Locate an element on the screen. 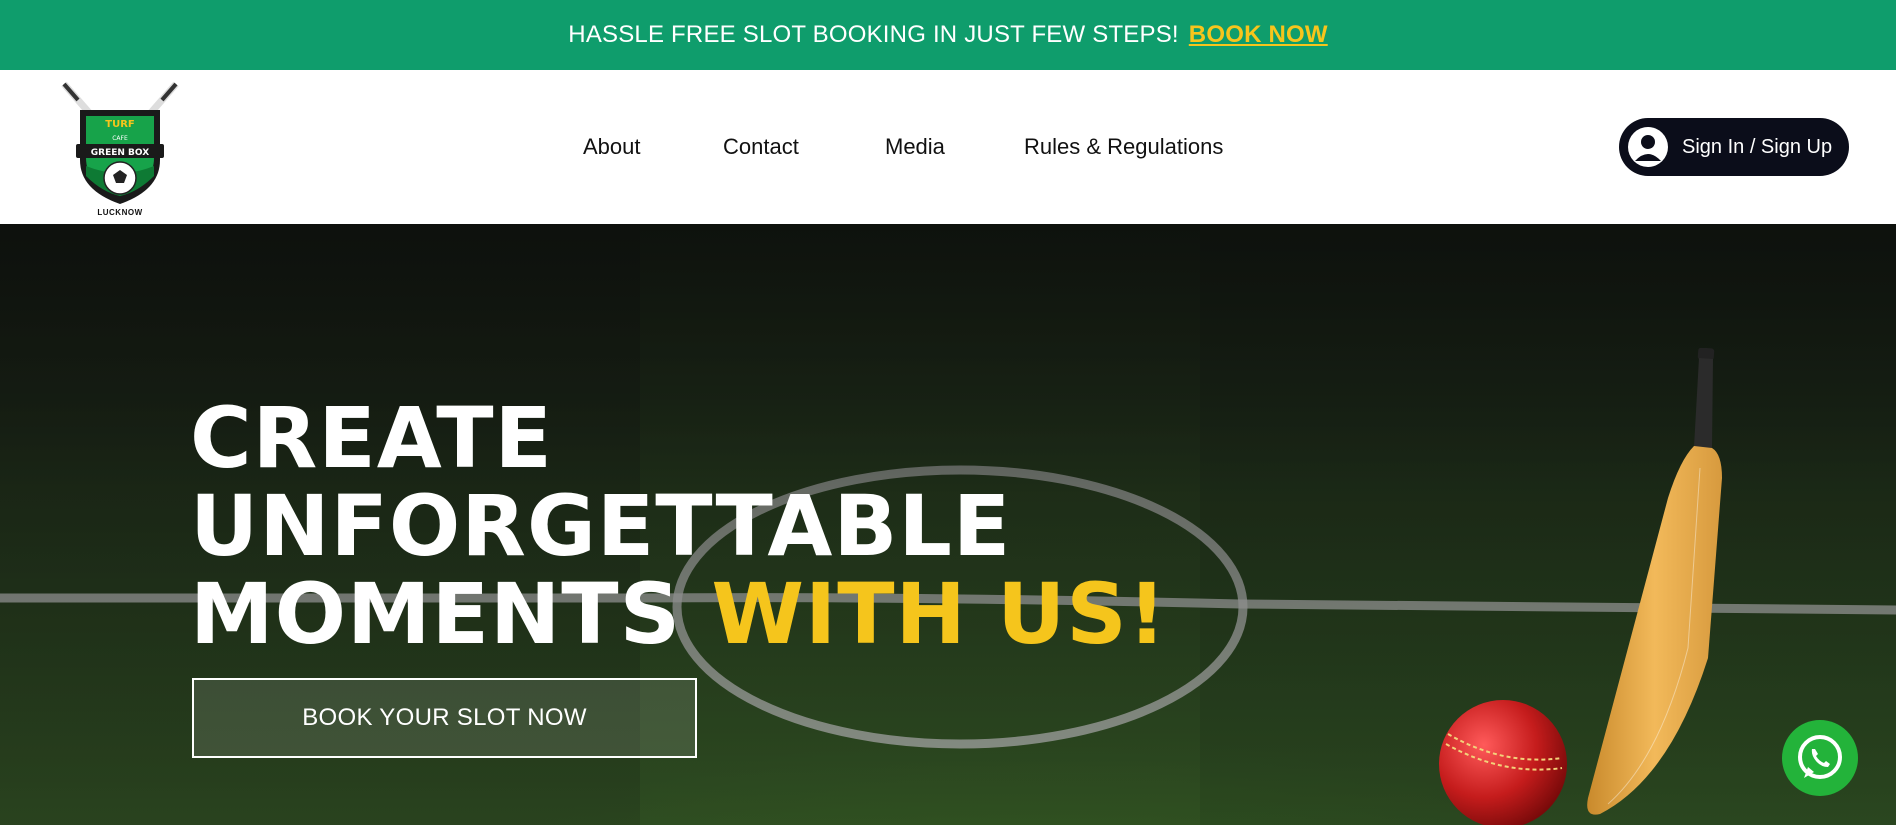 This screenshot has height=825, width=1896. nav-contact: Contact is located at coordinates (761, 147).